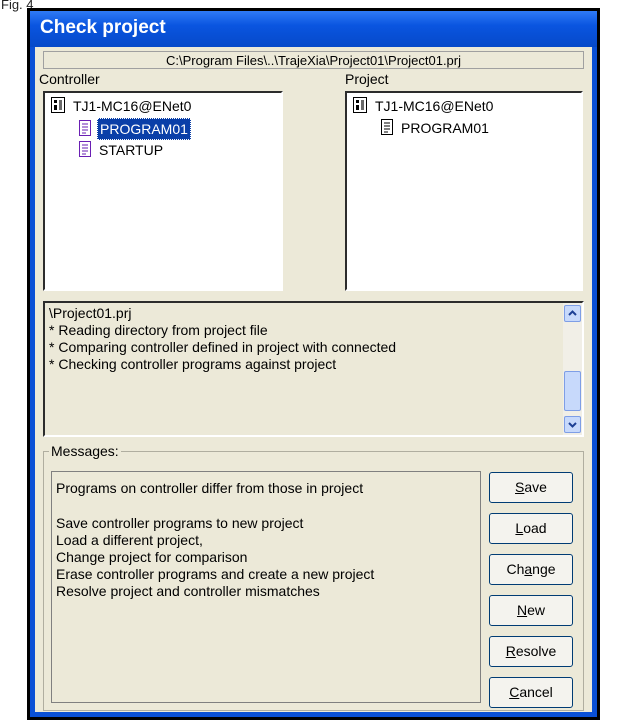  I want to click on log-scrollbar, so click(572, 369).